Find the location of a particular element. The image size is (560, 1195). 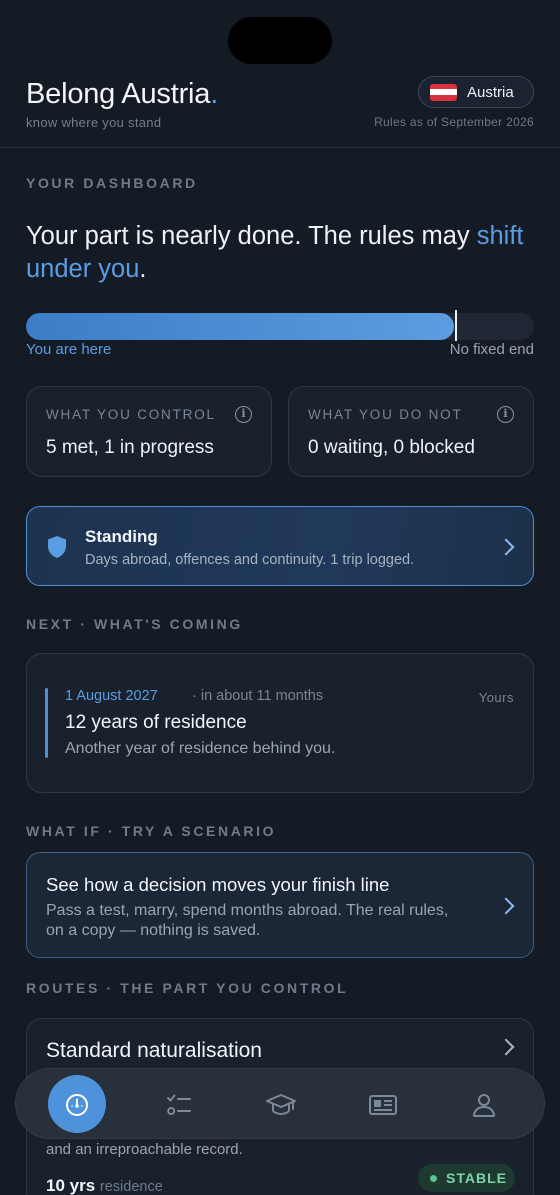

austria-flag-icon is located at coordinates (443, 92).